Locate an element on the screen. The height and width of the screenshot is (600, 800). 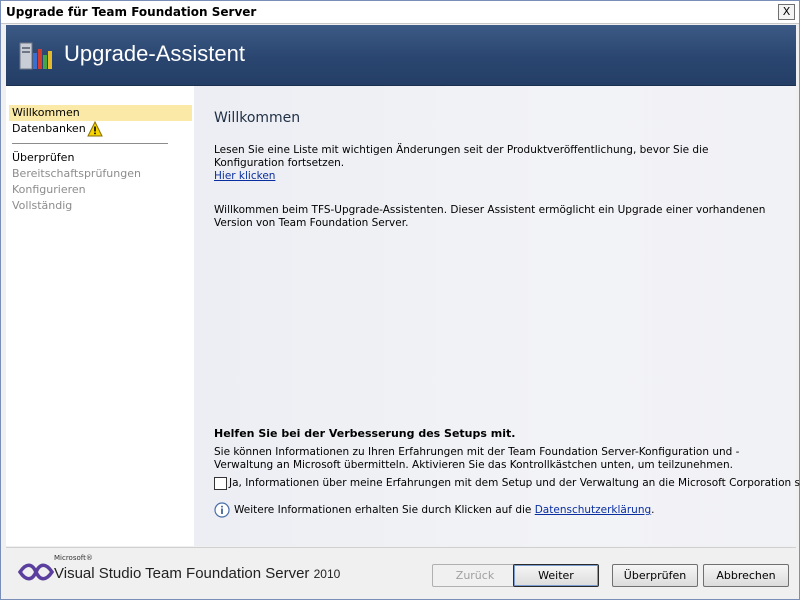
next-button: Weiter is located at coordinates (556, 575).